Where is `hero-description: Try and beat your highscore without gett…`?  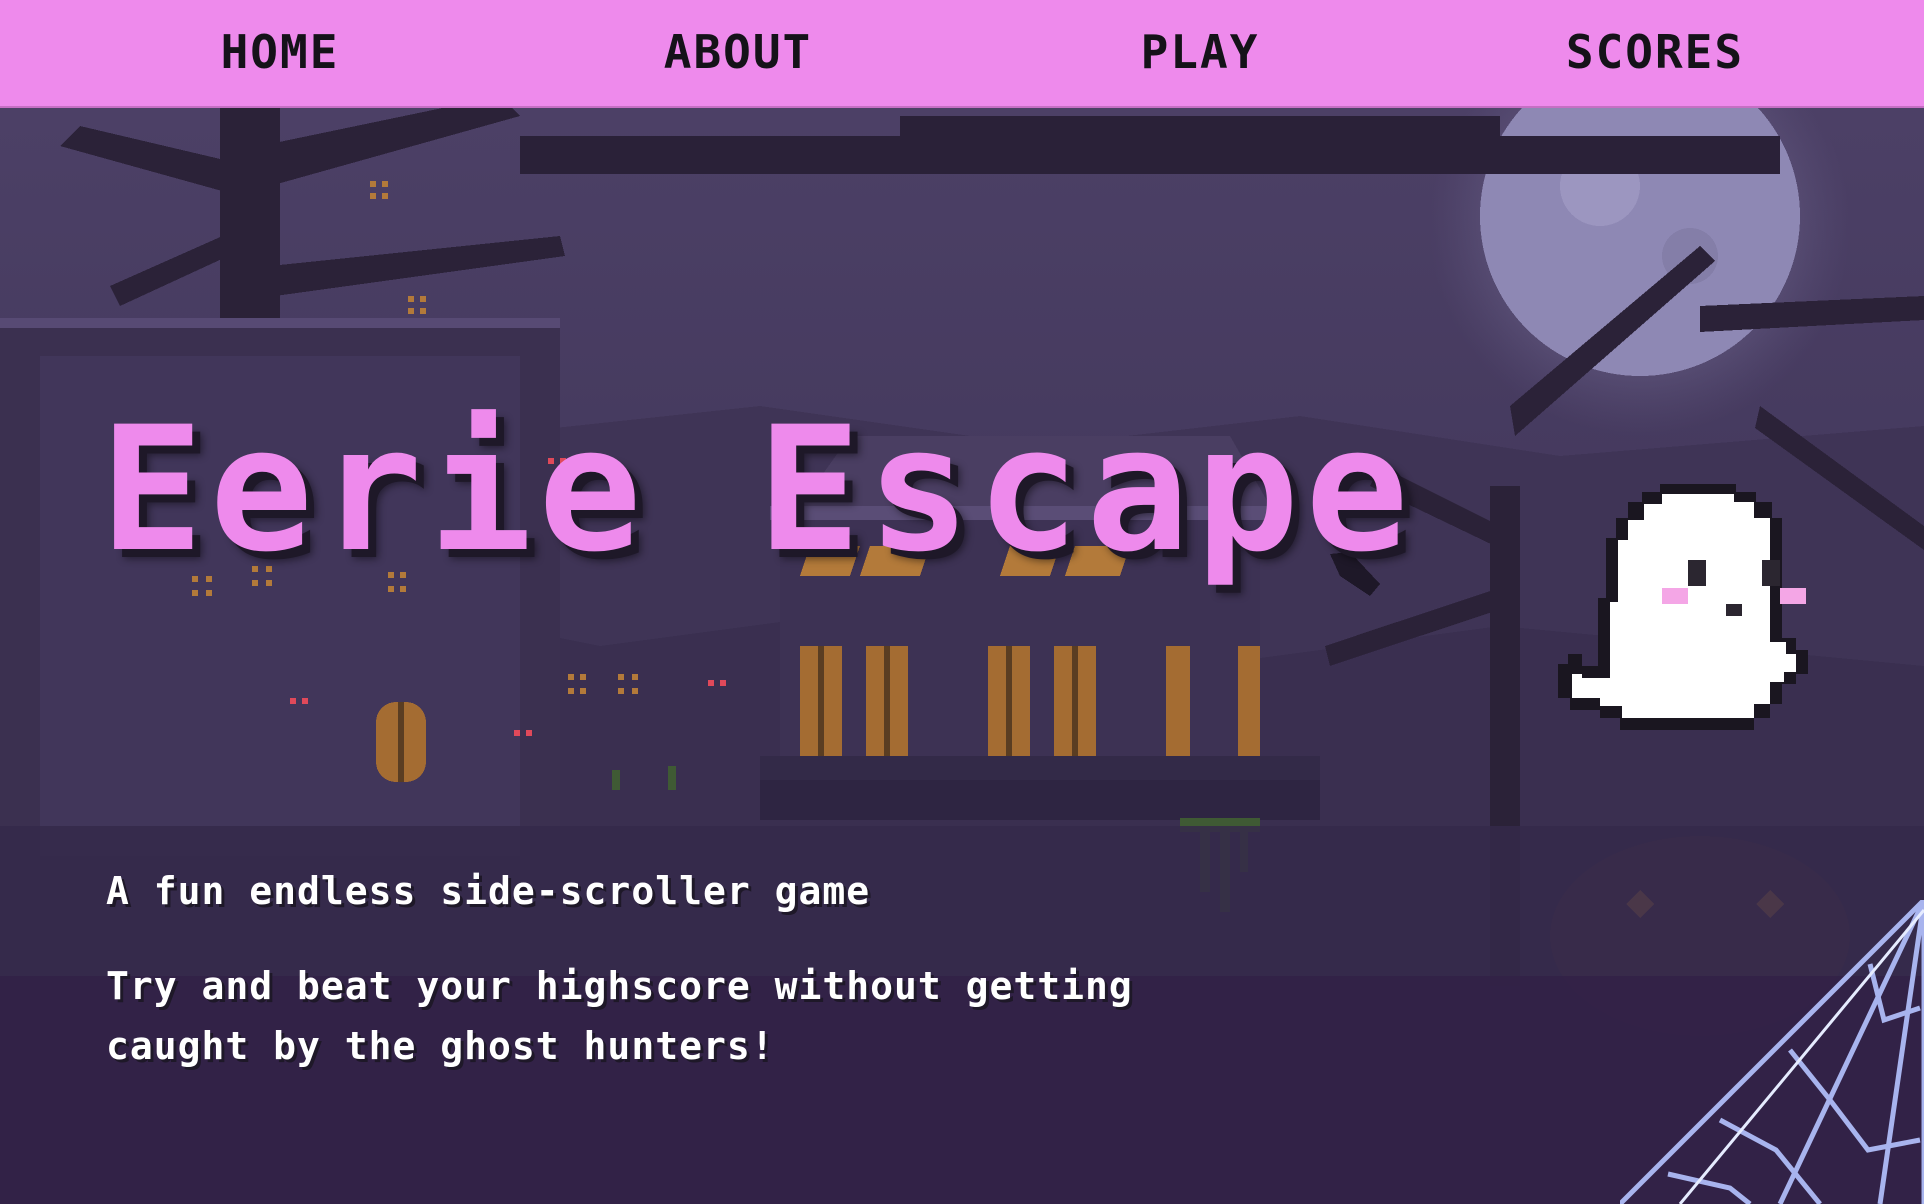
hero-description: Try and beat your highscore without gett… is located at coordinates (619, 1016).